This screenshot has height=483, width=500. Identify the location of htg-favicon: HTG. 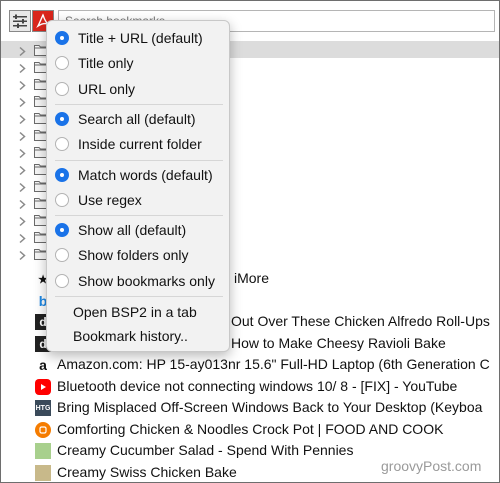
(43, 408).